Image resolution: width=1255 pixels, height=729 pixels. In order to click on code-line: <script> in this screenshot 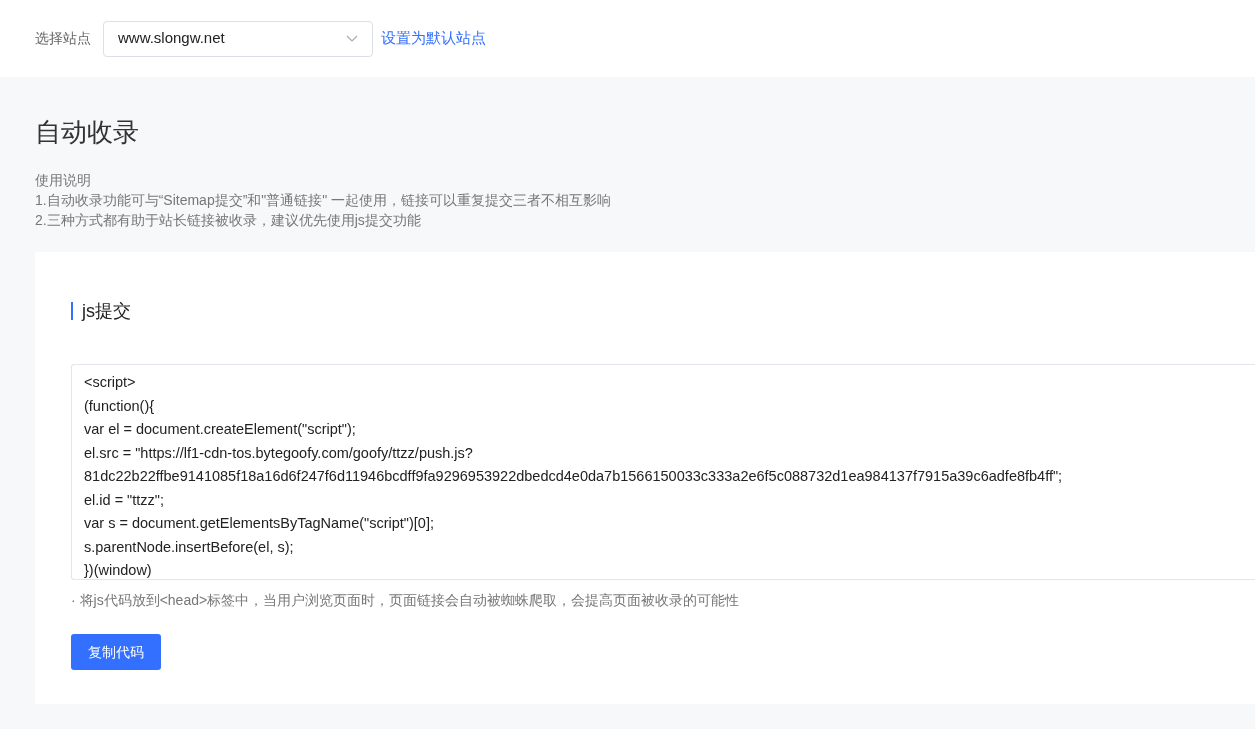, I will do `click(110, 383)`.